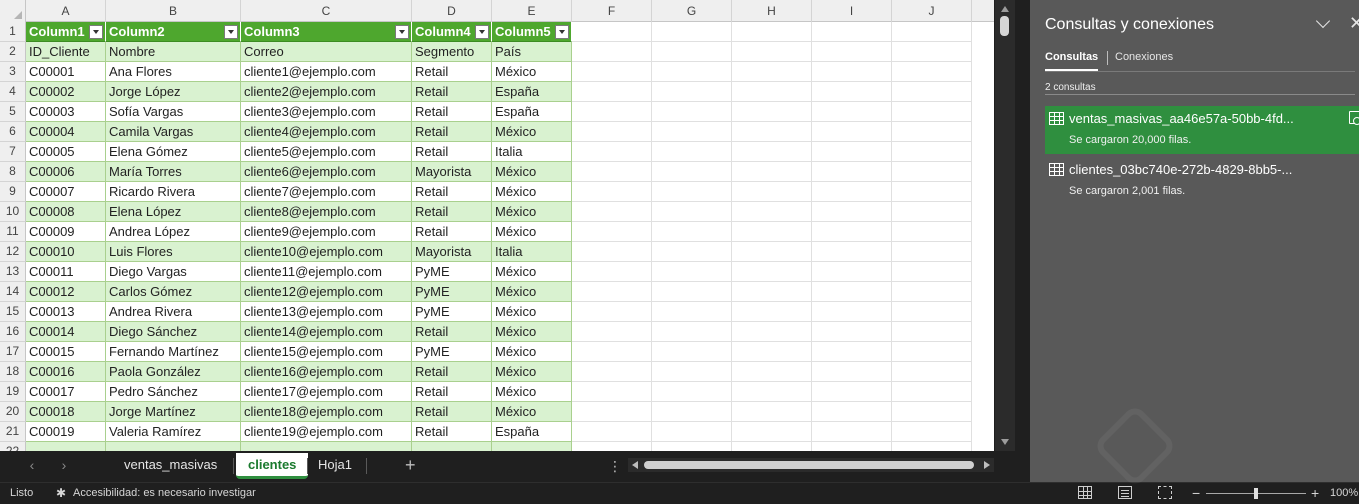 The height and width of the screenshot is (504, 1359). What do you see at coordinates (173, 312) in the screenshot?
I see `cell: Andrea Rivera` at bounding box center [173, 312].